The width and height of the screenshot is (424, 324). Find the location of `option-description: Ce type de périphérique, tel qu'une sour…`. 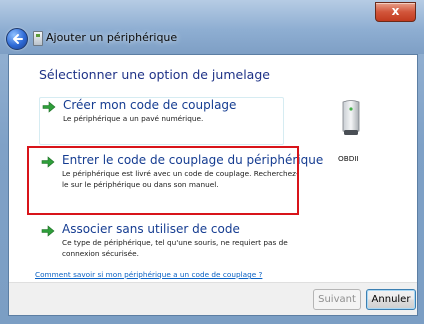

option-description: Ce type de périphérique, tel qu'une sour… is located at coordinates (175, 248).